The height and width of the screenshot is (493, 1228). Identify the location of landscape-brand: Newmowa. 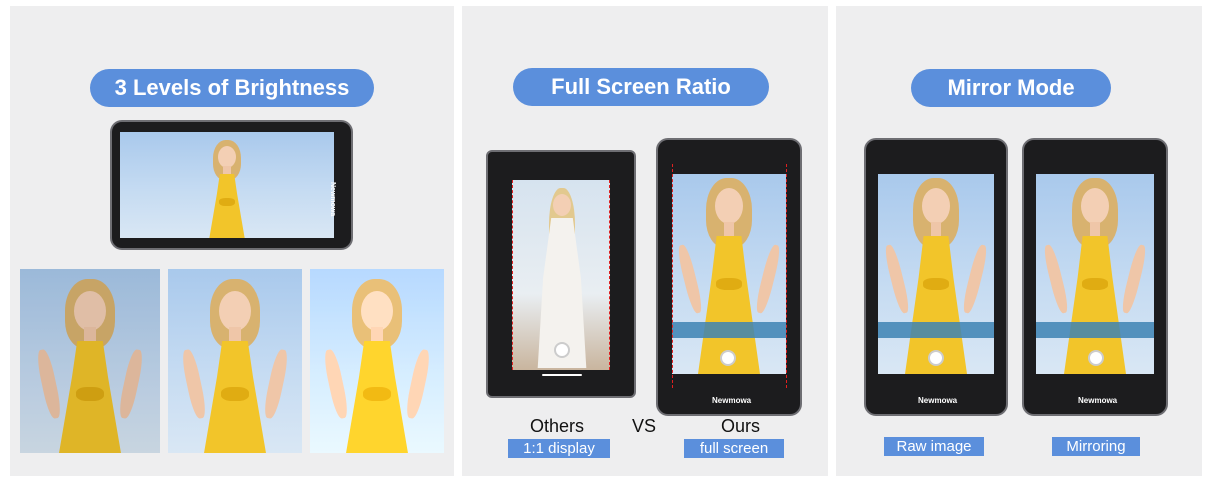
(332, 199).